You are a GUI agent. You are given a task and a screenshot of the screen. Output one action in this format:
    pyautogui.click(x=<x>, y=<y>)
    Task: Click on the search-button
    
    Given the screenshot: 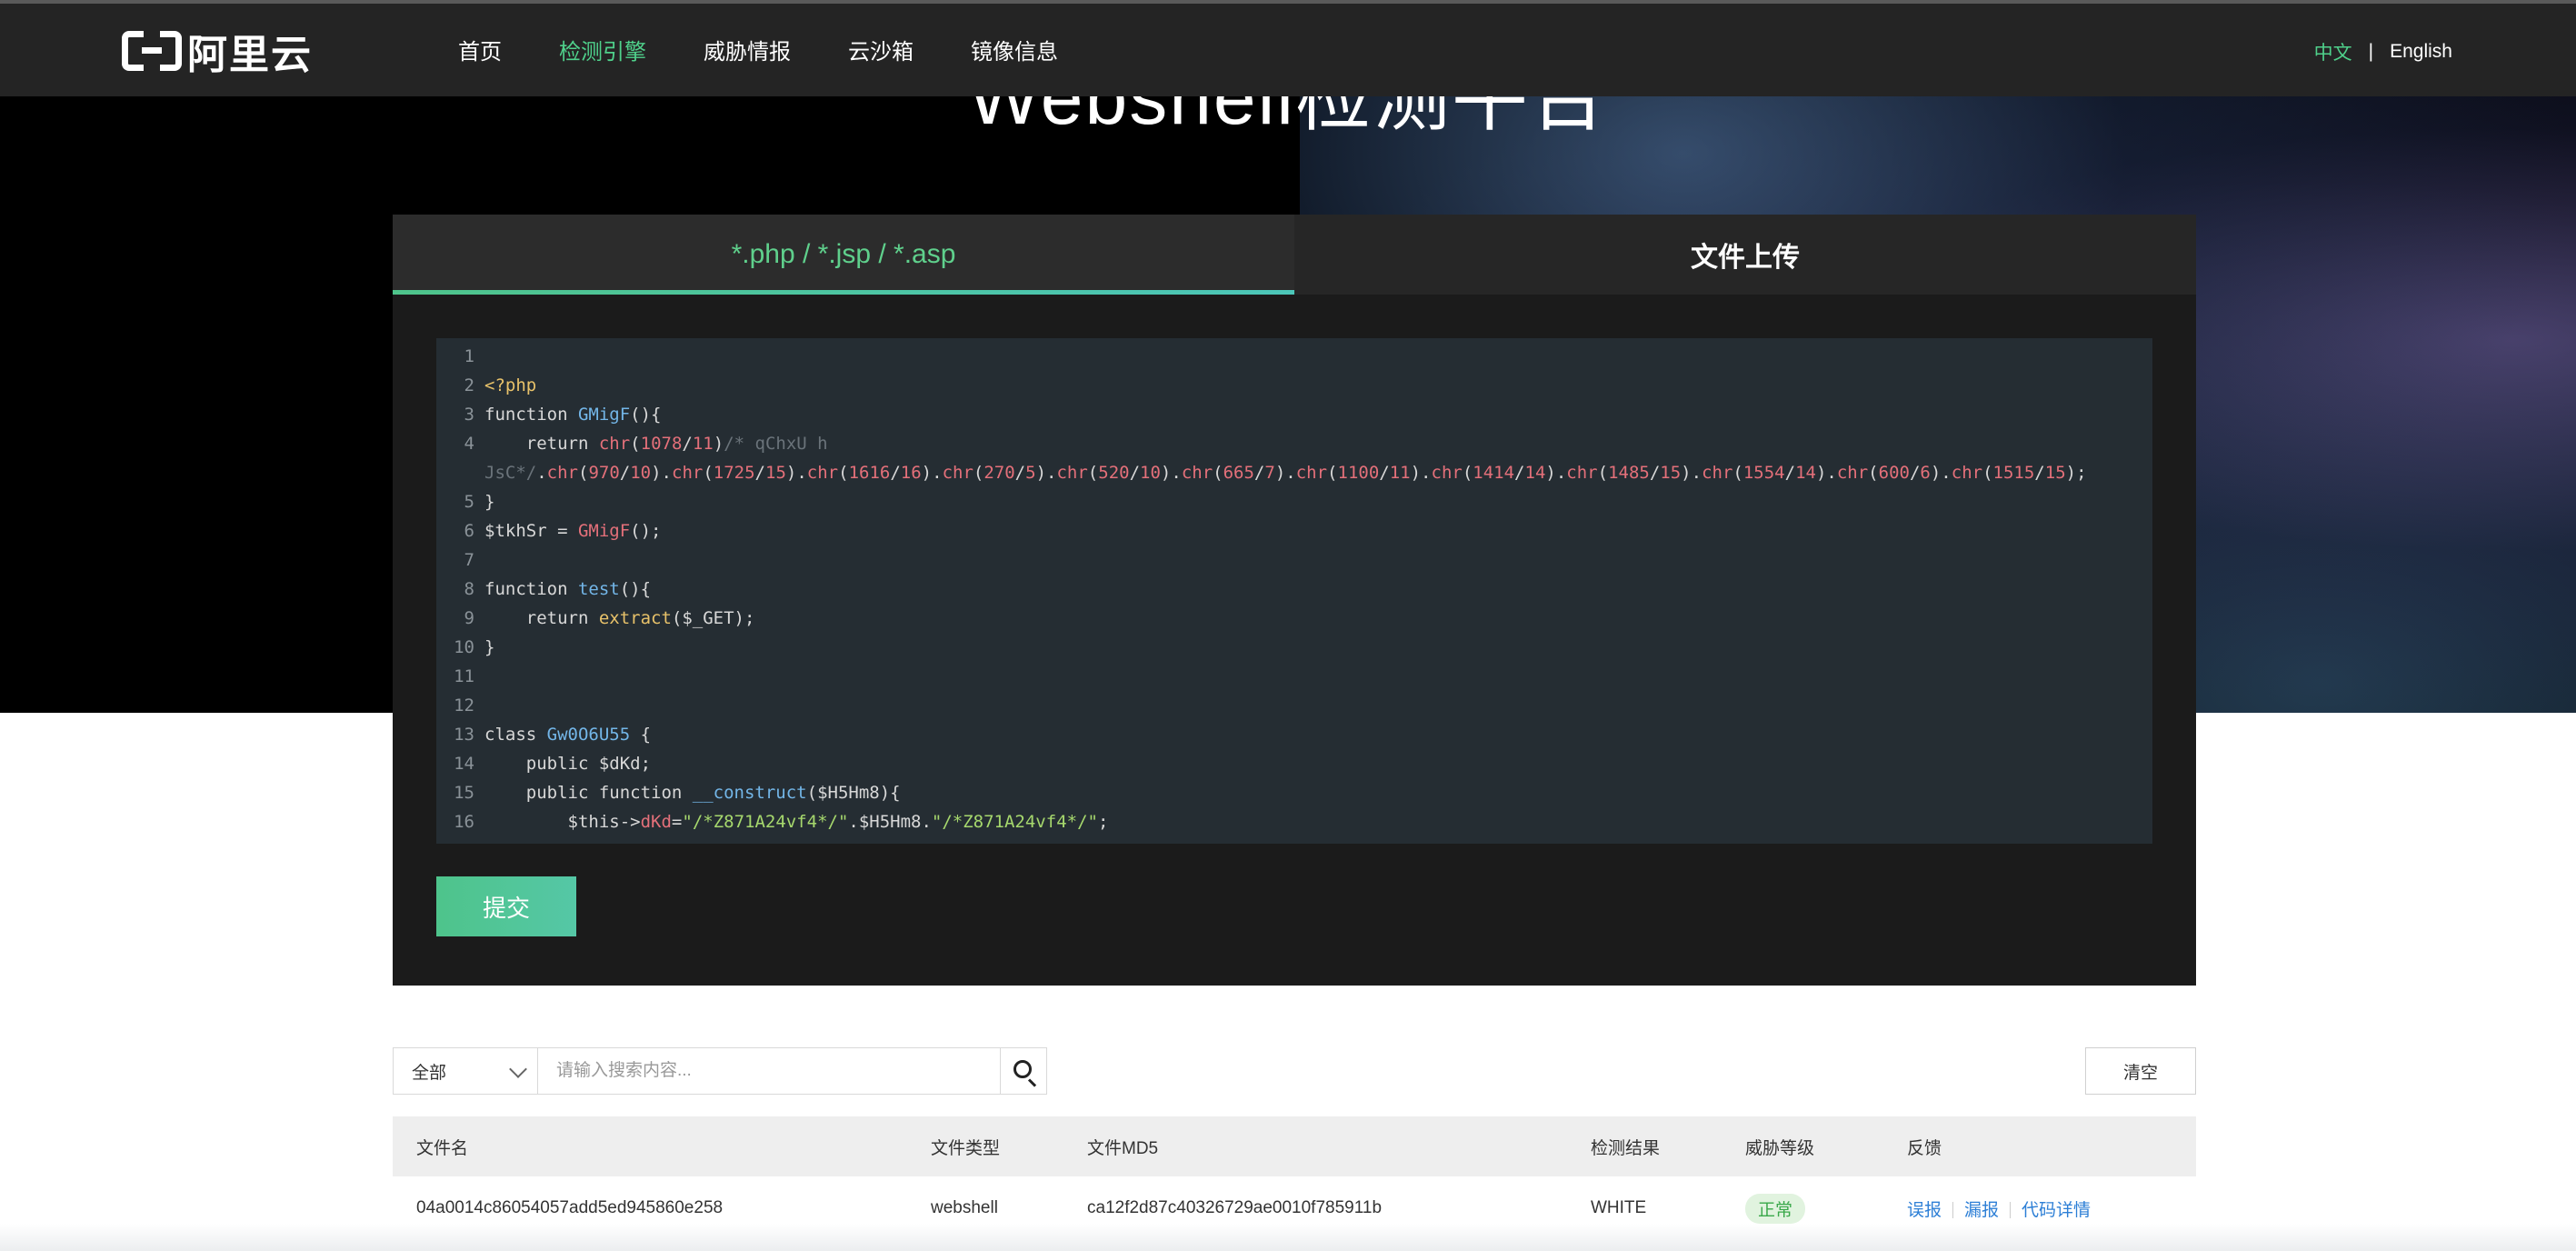 What is the action you would take?
    pyautogui.click(x=1023, y=1071)
    